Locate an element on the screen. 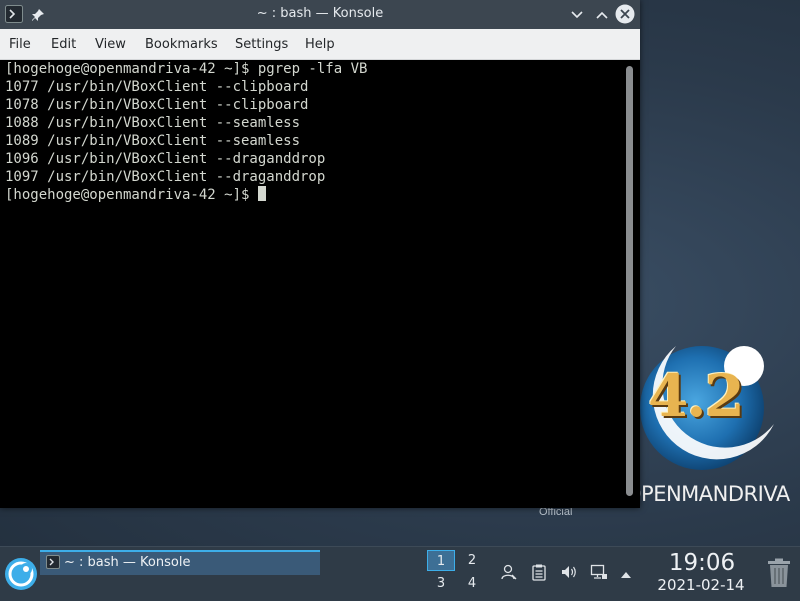 This screenshot has height=601, width=800. chevron-down-icon is located at coordinates (577, 17).